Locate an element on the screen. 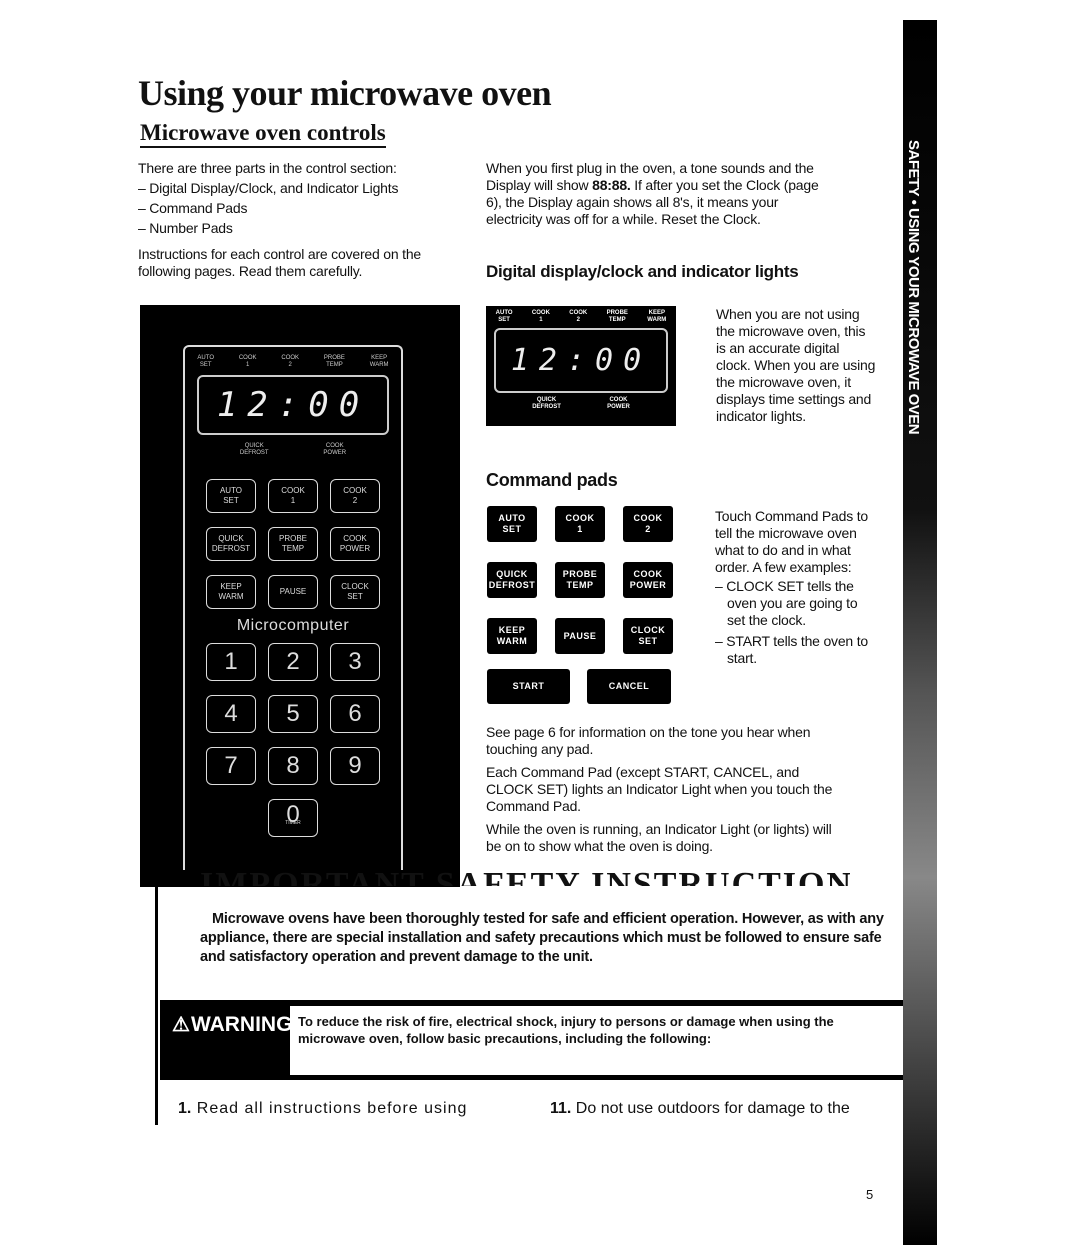  page-title: Using your microwave oven is located at coordinates (345, 93).